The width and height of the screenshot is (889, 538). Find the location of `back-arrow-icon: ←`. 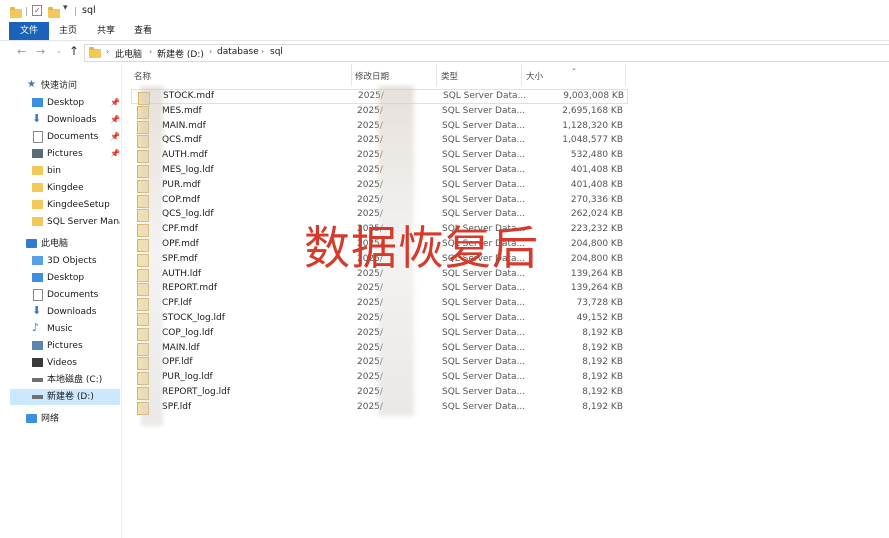

back-arrow-icon: ← is located at coordinates (21, 51).